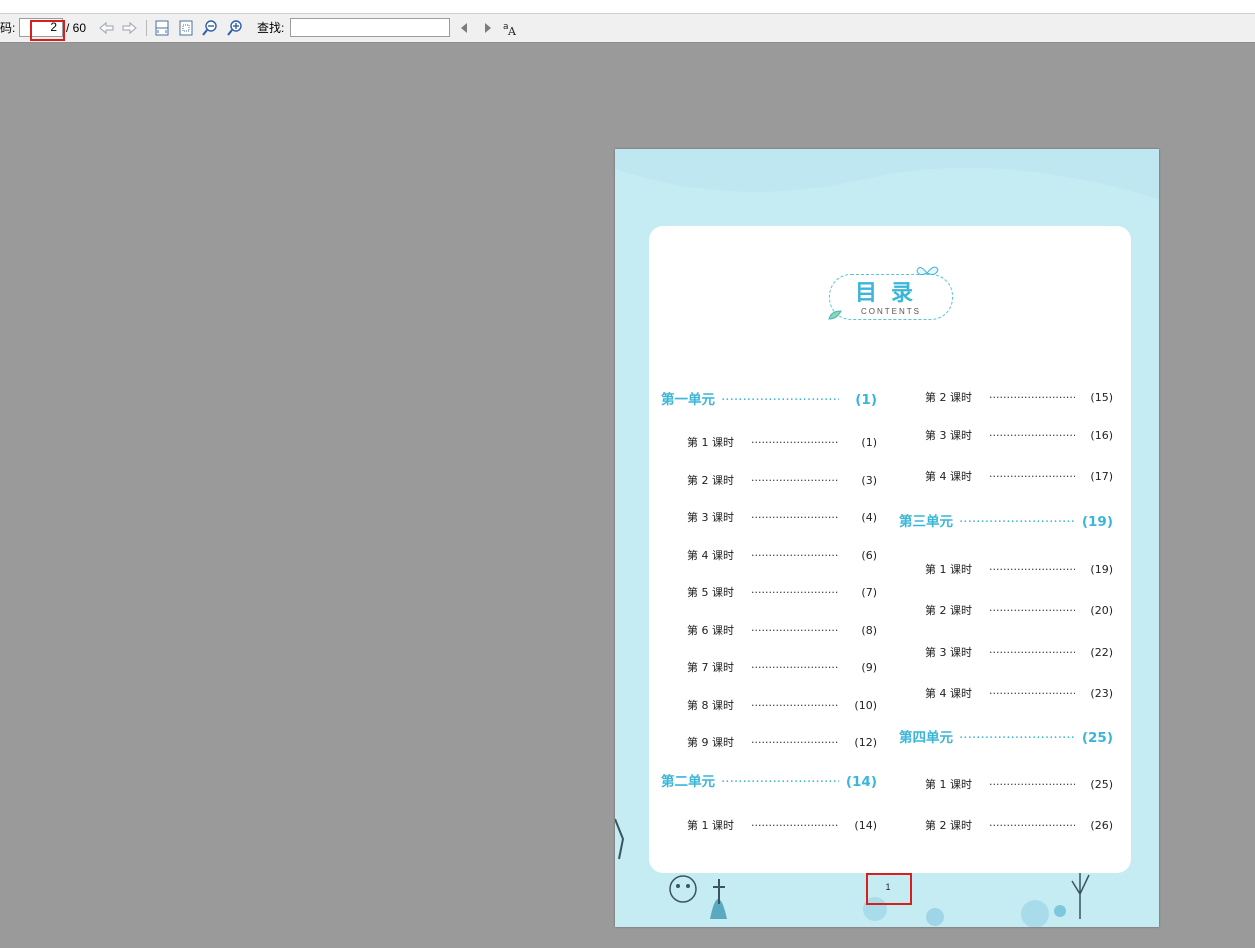 The width and height of the screenshot is (1255, 948). What do you see at coordinates (869, 667) in the screenshot?
I see `toc-page-number: (9)` at bounding box center [869, 667].